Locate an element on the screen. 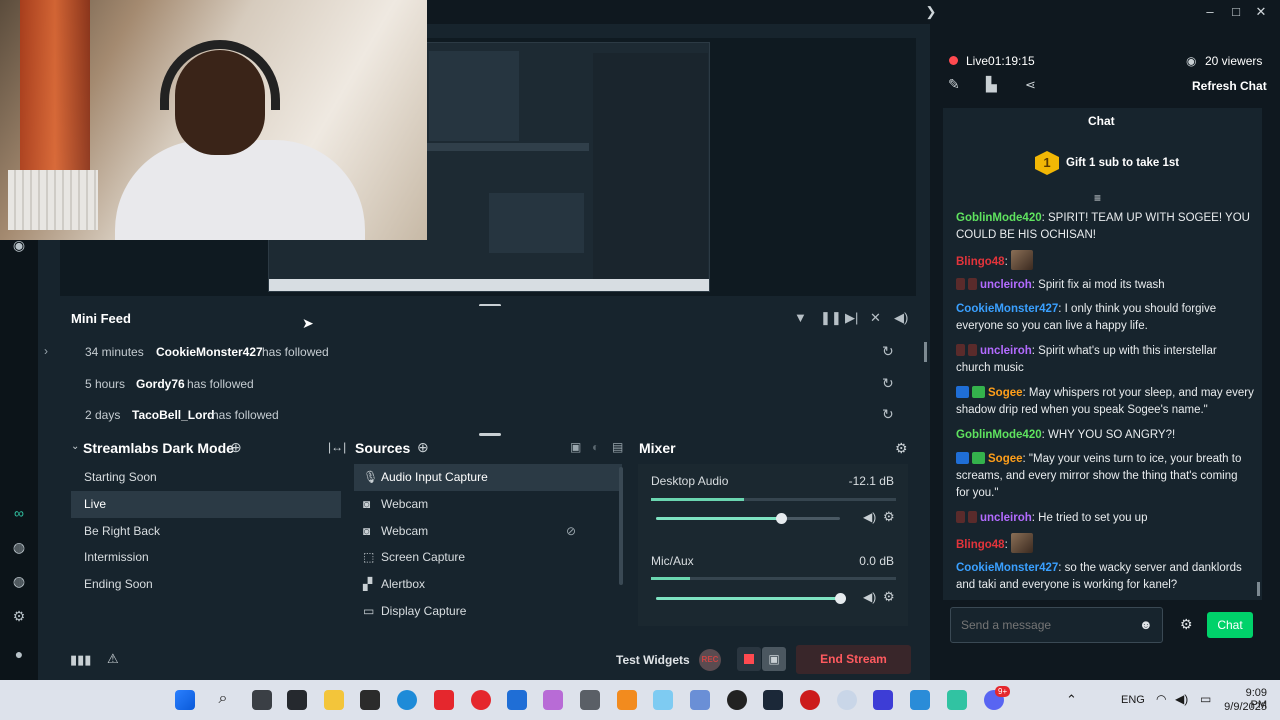 The height and width of the screenshot is (720, 1280). scene-intermission: Intermission is located at coordinates (206, 557).